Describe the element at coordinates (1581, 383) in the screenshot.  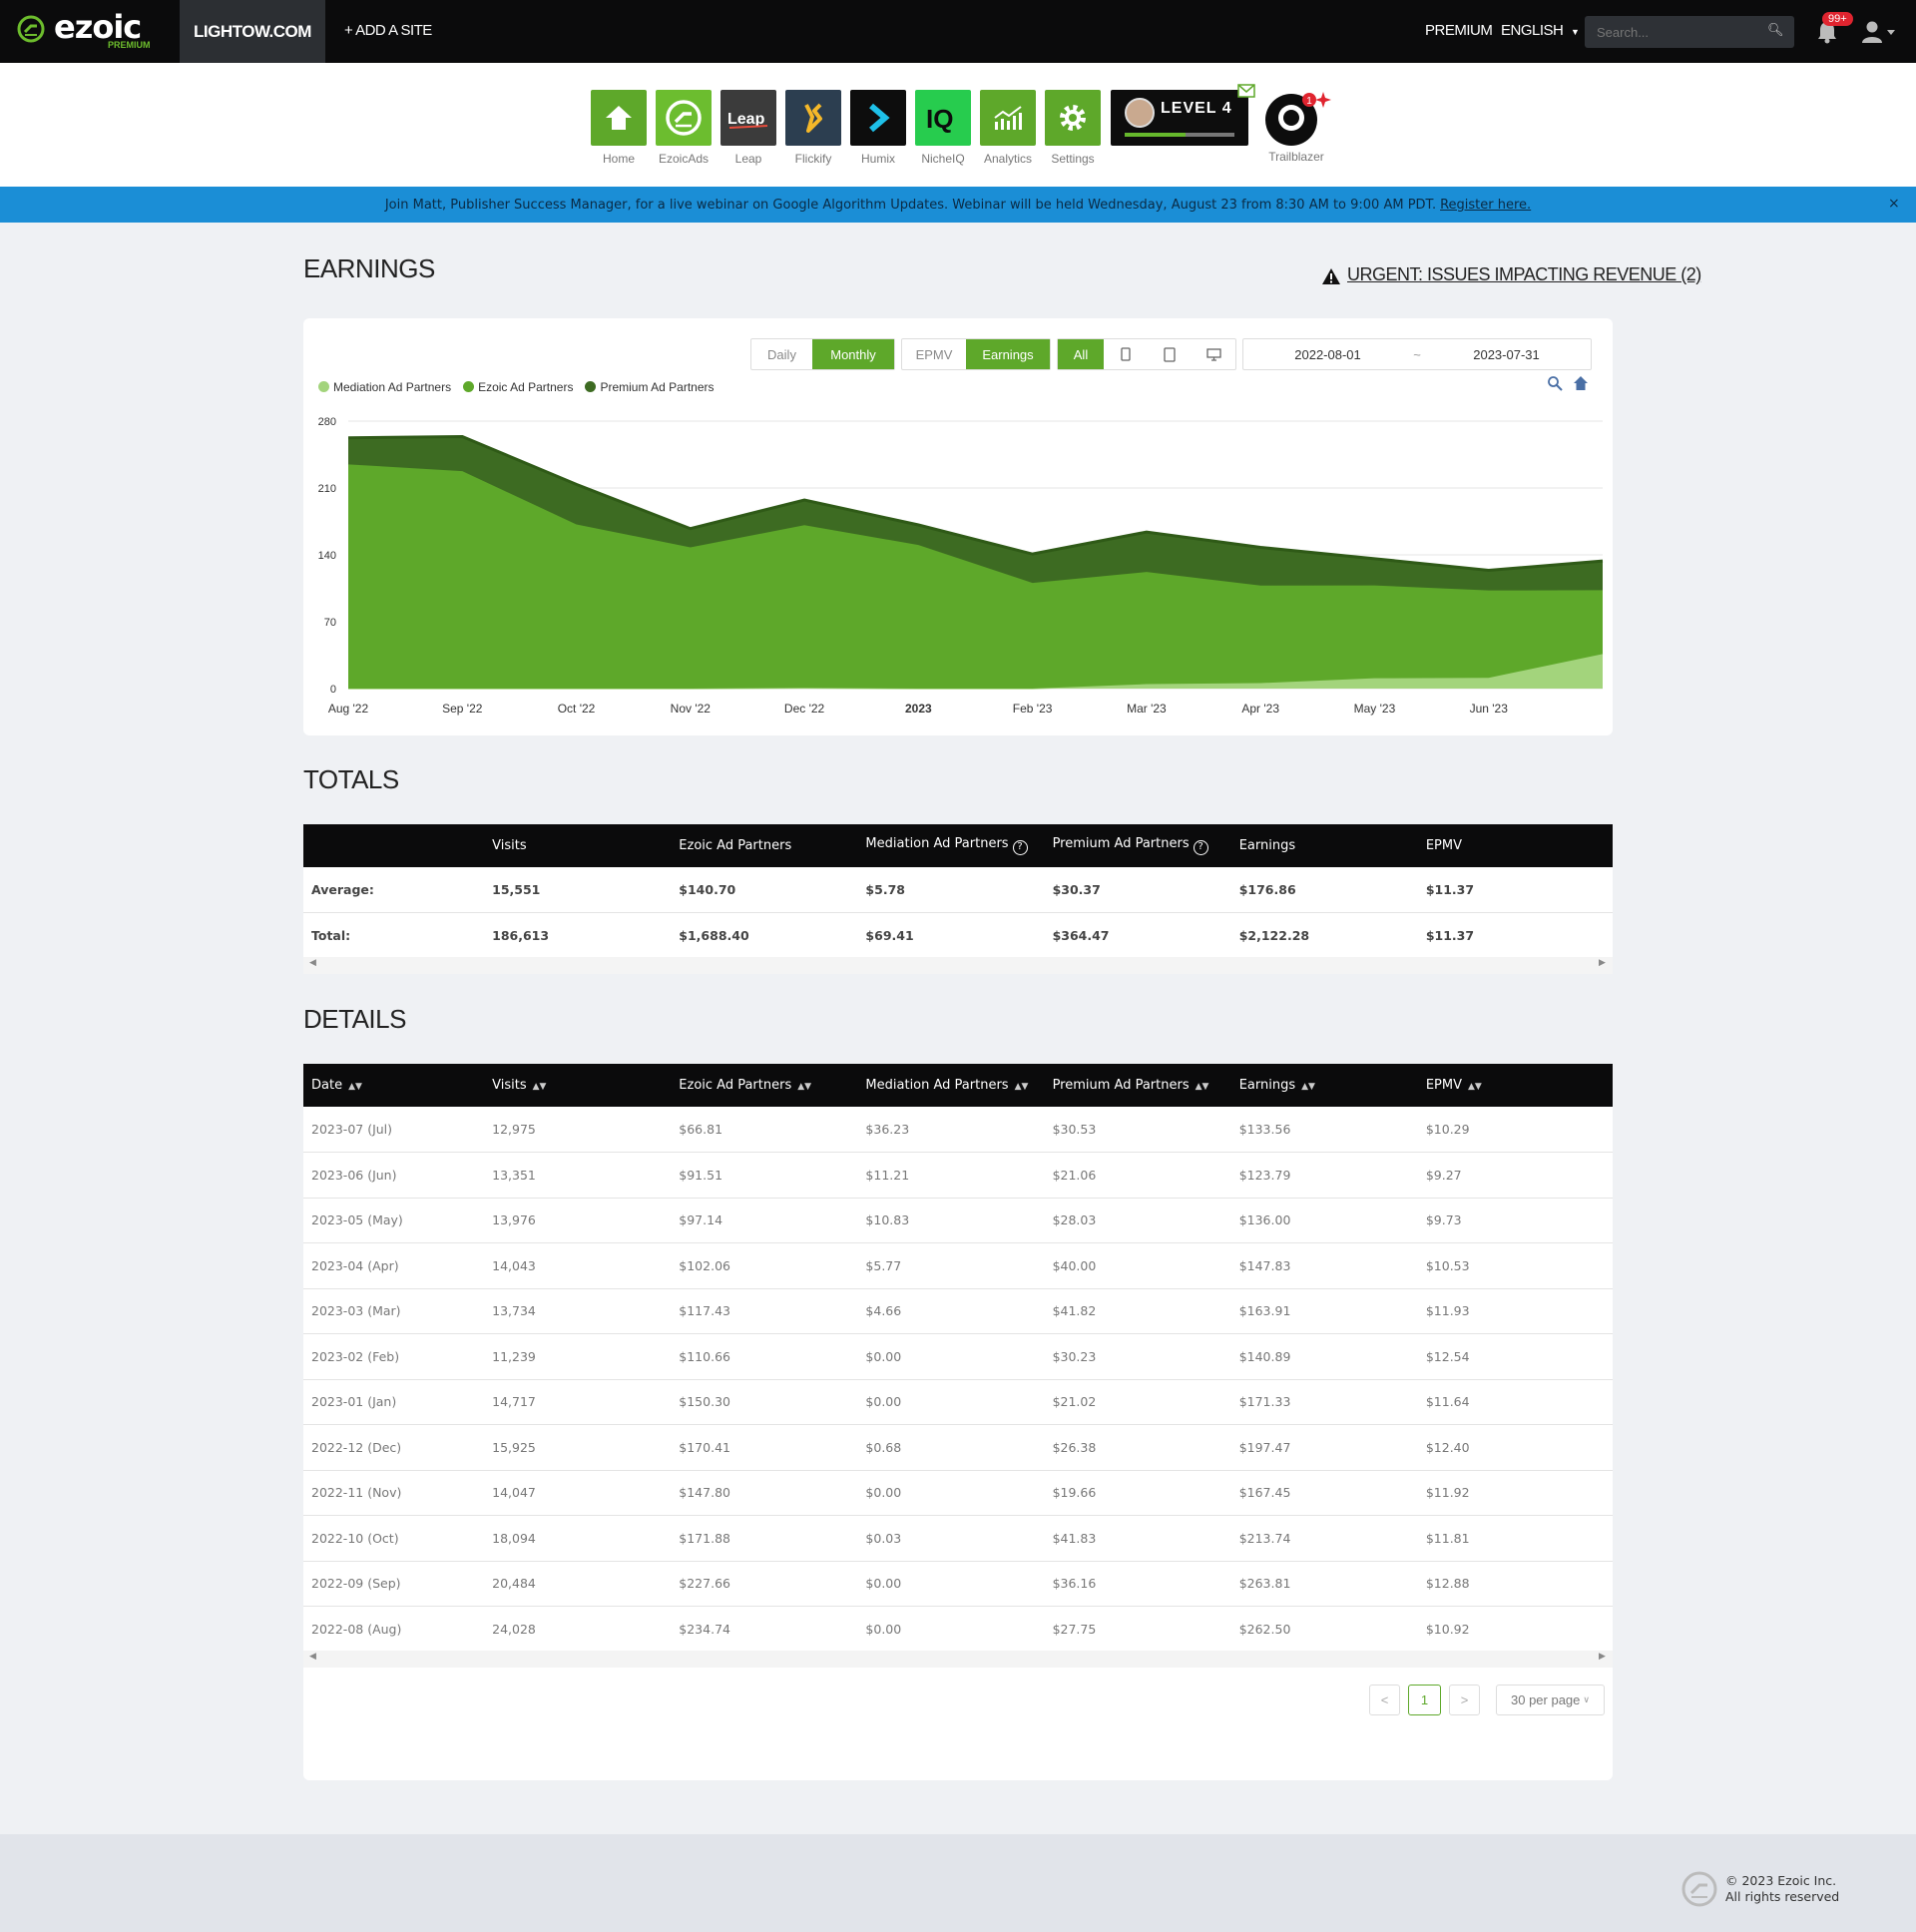
I see `reset-zoom-home-icon` at that location.